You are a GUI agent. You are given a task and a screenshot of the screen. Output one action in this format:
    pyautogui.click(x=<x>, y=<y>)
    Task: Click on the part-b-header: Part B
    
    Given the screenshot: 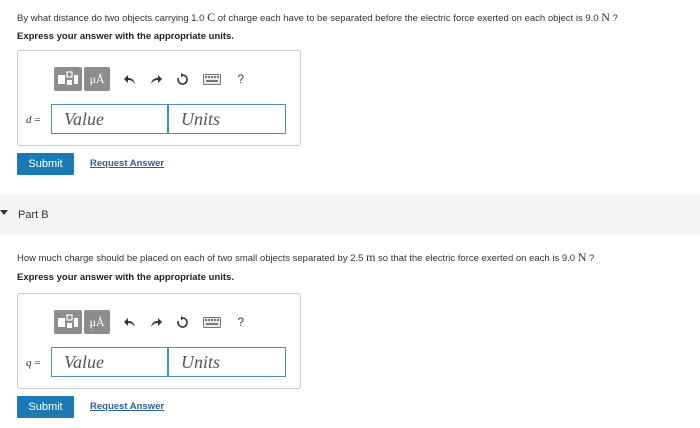 What is the action you would take?
    pyautogui.click(x=350, y=215)
    